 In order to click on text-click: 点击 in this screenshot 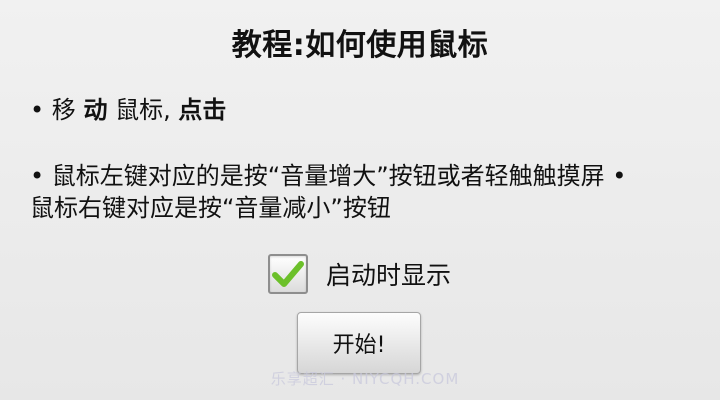, I will do `click(202, 110)`.